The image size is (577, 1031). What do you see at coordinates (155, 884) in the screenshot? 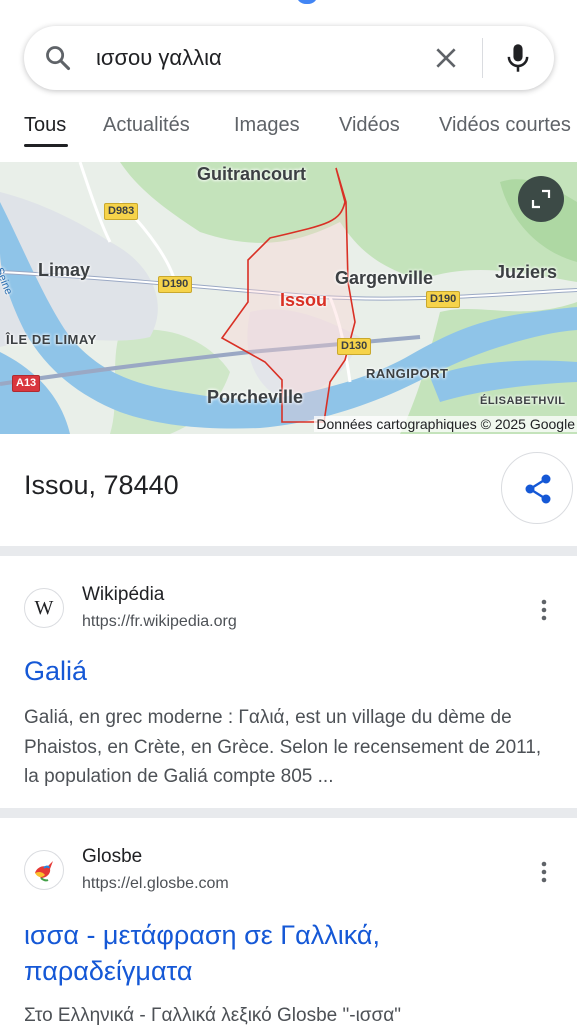
I see `result-url: https://el.glosbe.com` at bounding box center [155, 884].